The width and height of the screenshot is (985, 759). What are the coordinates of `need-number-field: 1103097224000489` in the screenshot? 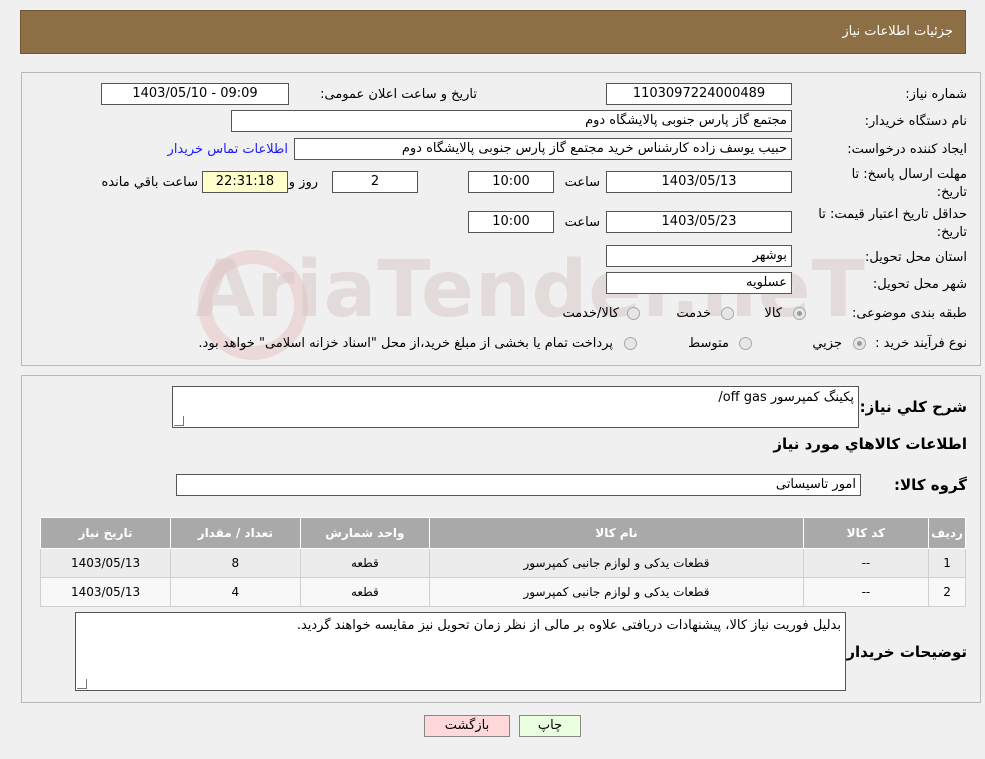 It's located at (699, 94).